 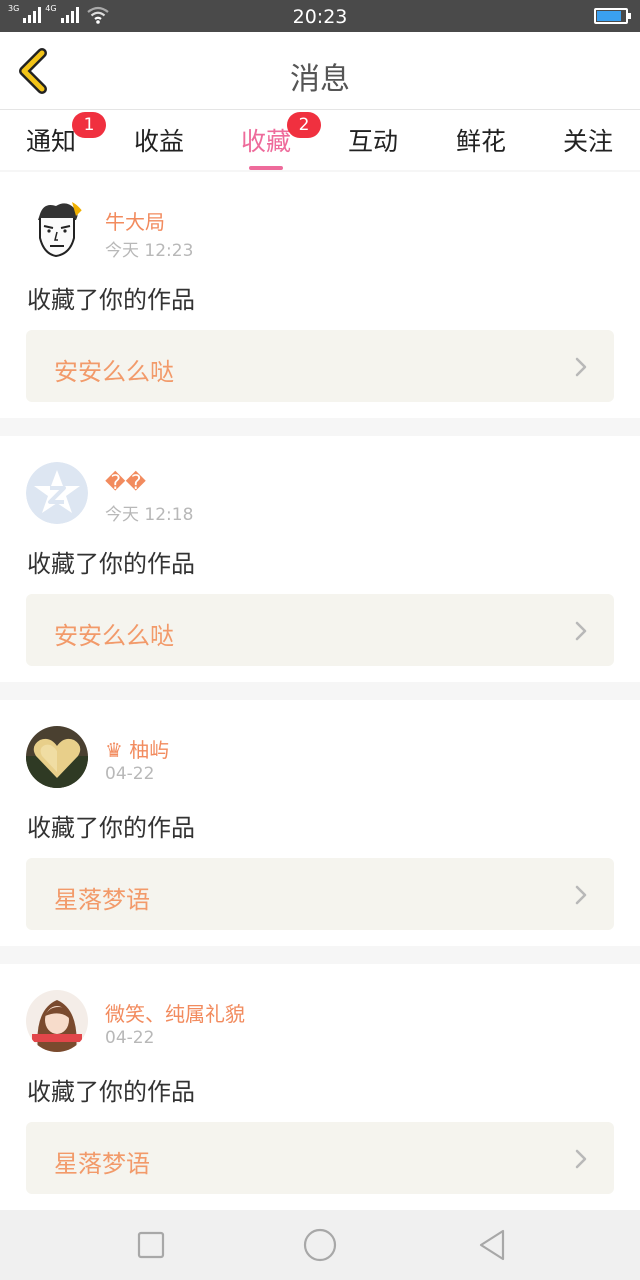 I want to click on header: 消息, so click(x=320, y=71).